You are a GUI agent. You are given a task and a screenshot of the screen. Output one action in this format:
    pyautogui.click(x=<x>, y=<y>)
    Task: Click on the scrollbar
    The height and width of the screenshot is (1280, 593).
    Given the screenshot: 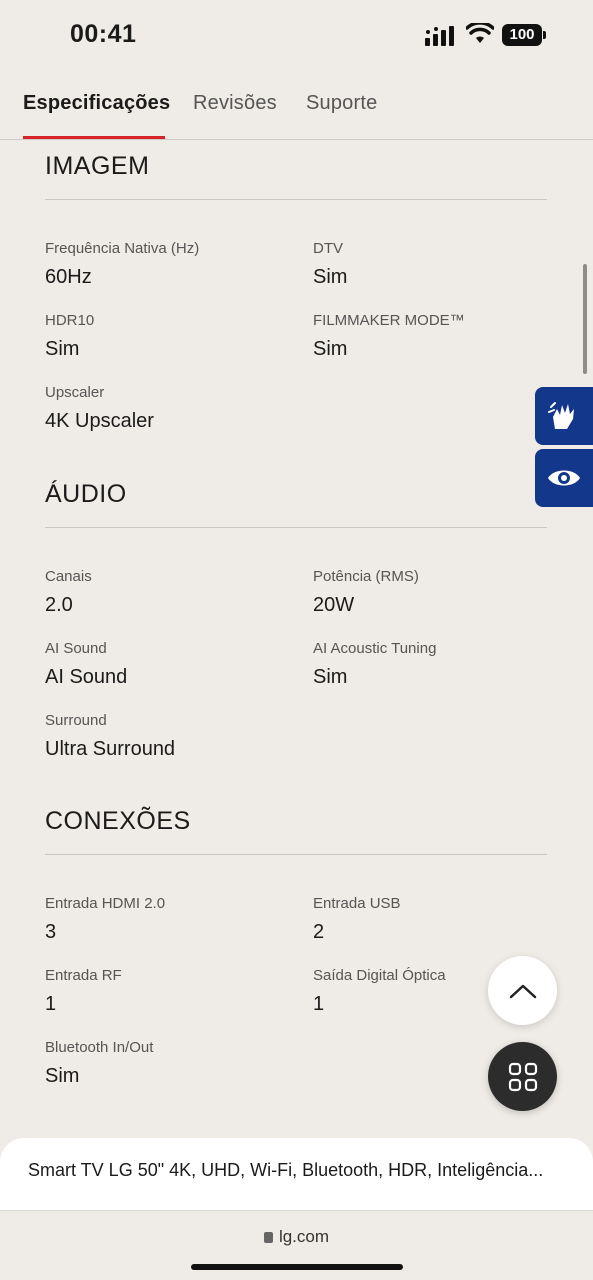 What is the action you would take?
    pyautogui.click(x=585, y=319)
    